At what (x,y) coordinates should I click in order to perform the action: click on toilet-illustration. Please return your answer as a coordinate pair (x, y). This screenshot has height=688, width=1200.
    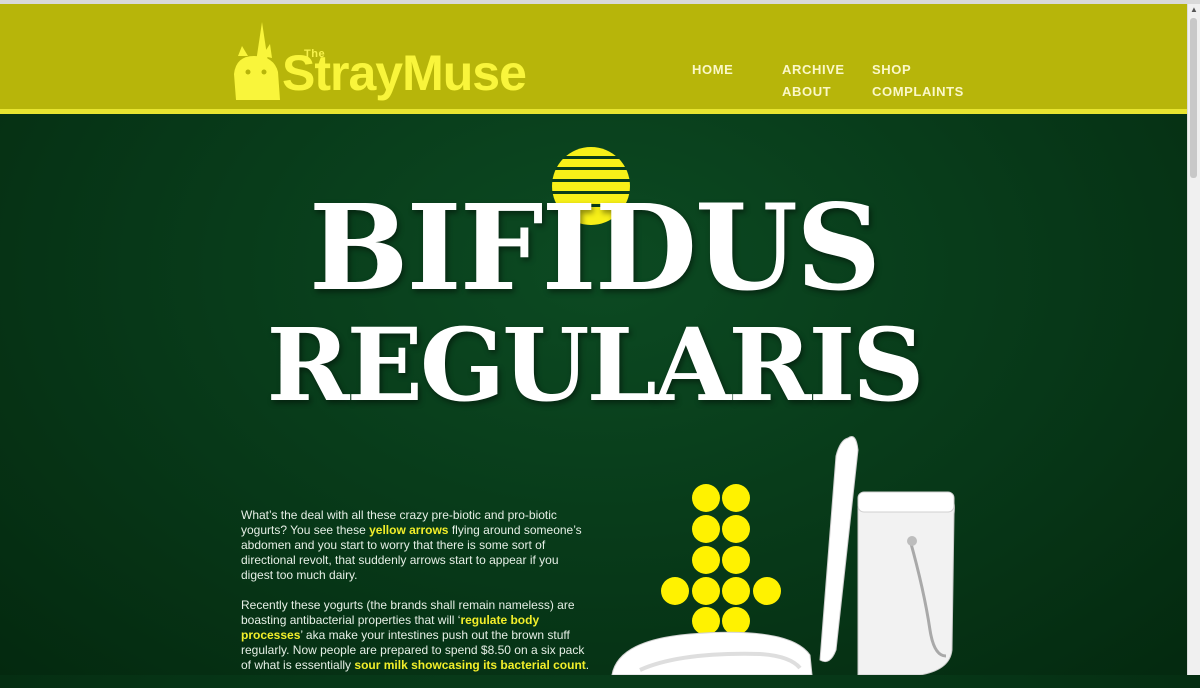
    Looking at the image, I should click on (783, 555).